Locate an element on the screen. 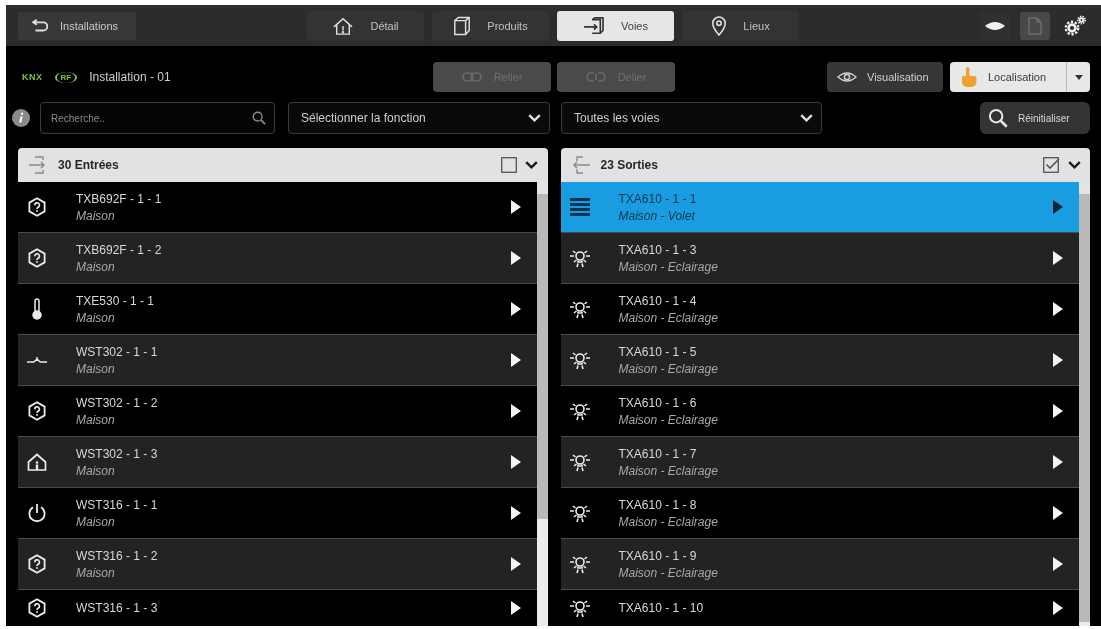 This screenshot has height=629, width=1101. function-select: Sélectionner la fonction is located at coordinates (419, 118).